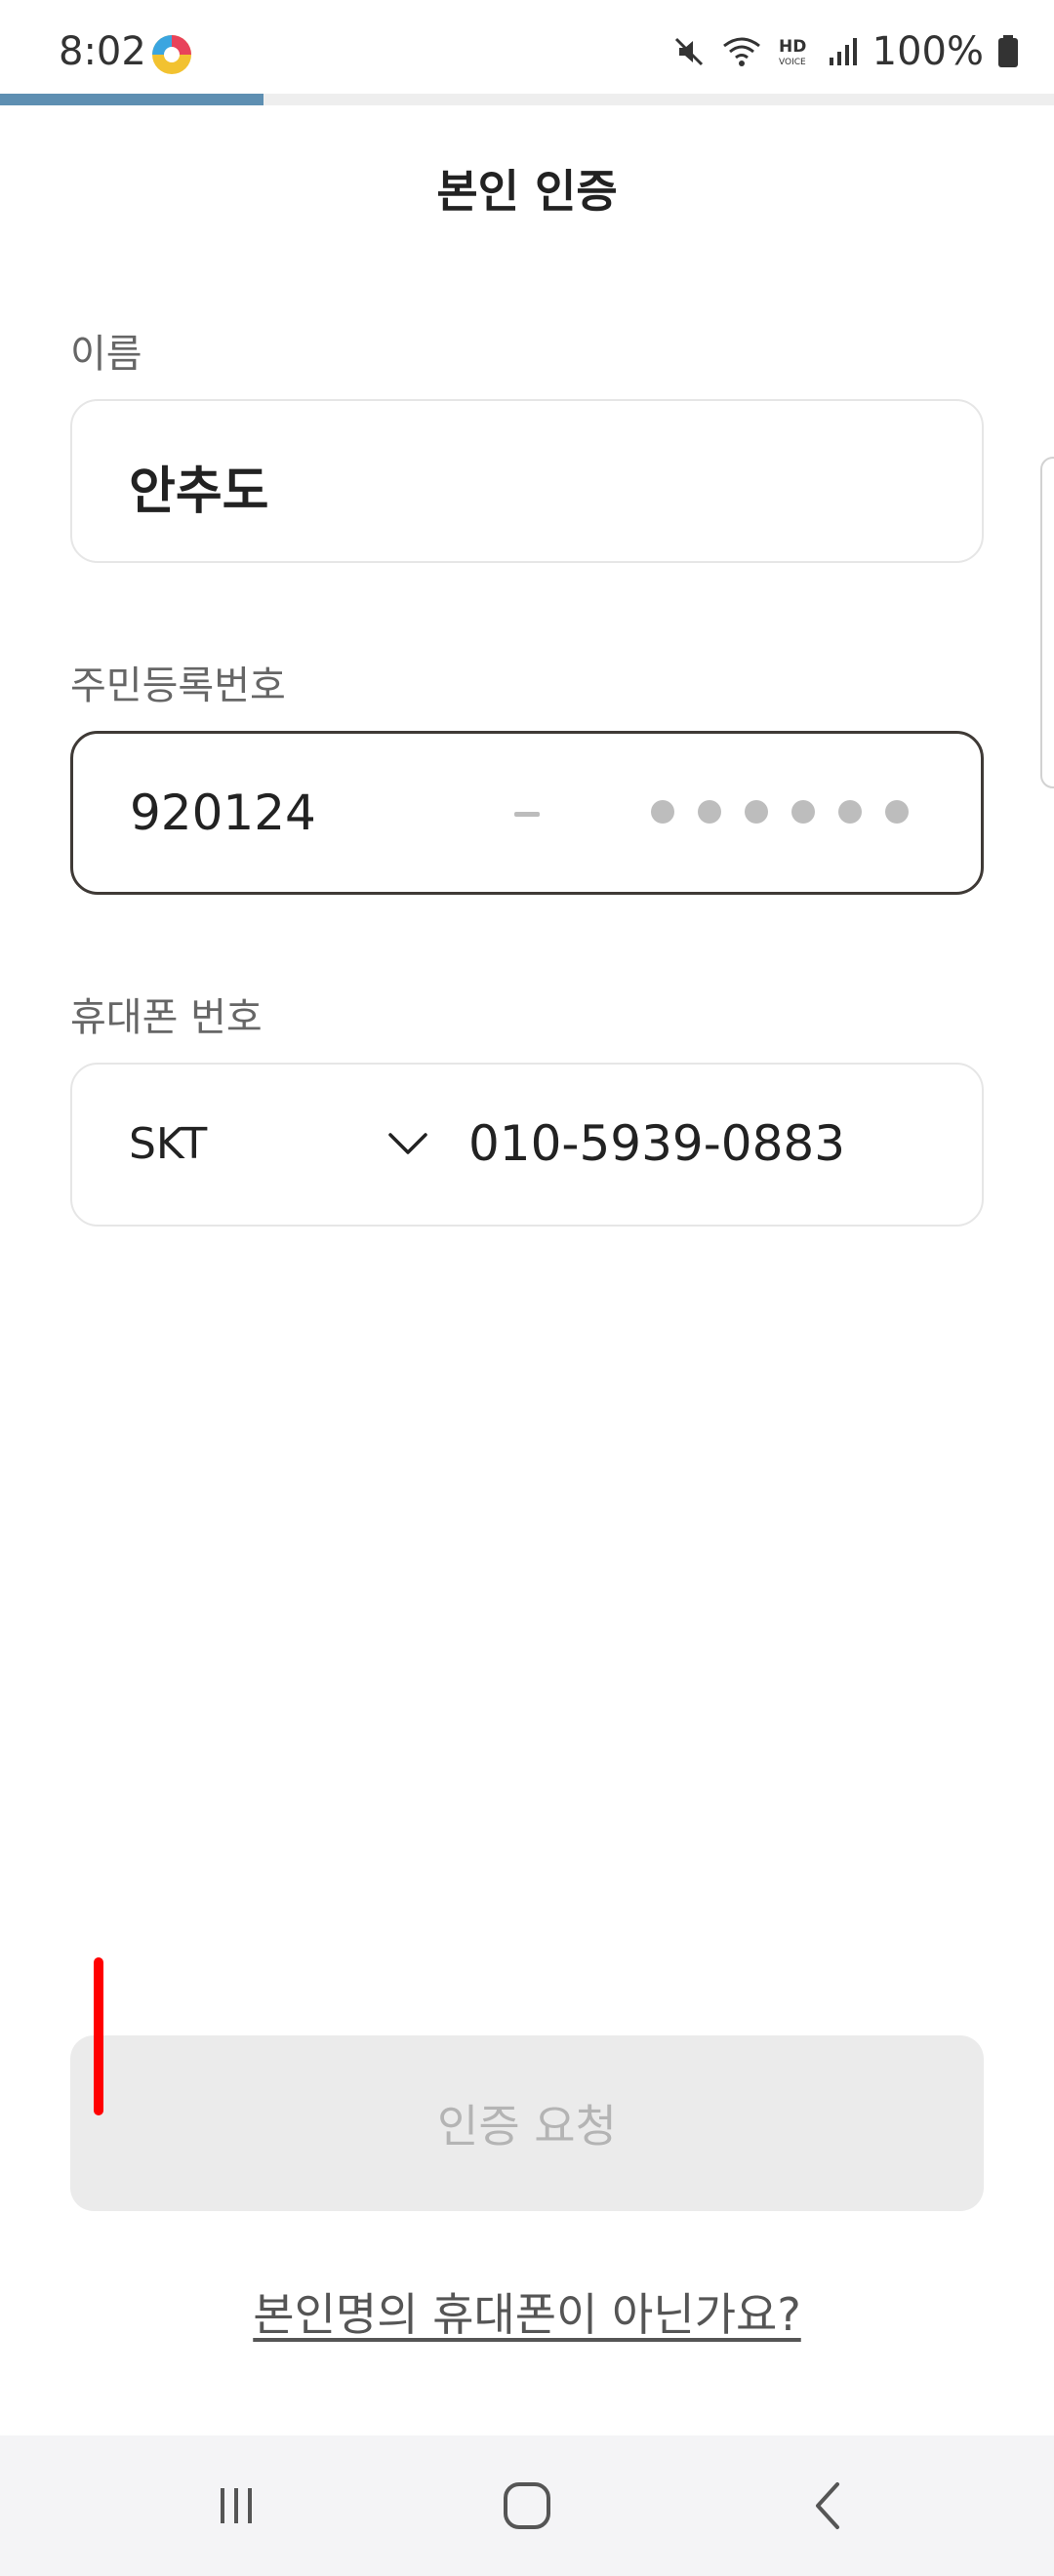 This screenshot has width=1054, height=2576. I want to click on rrn-front-value: 920124, so click(223, 813).